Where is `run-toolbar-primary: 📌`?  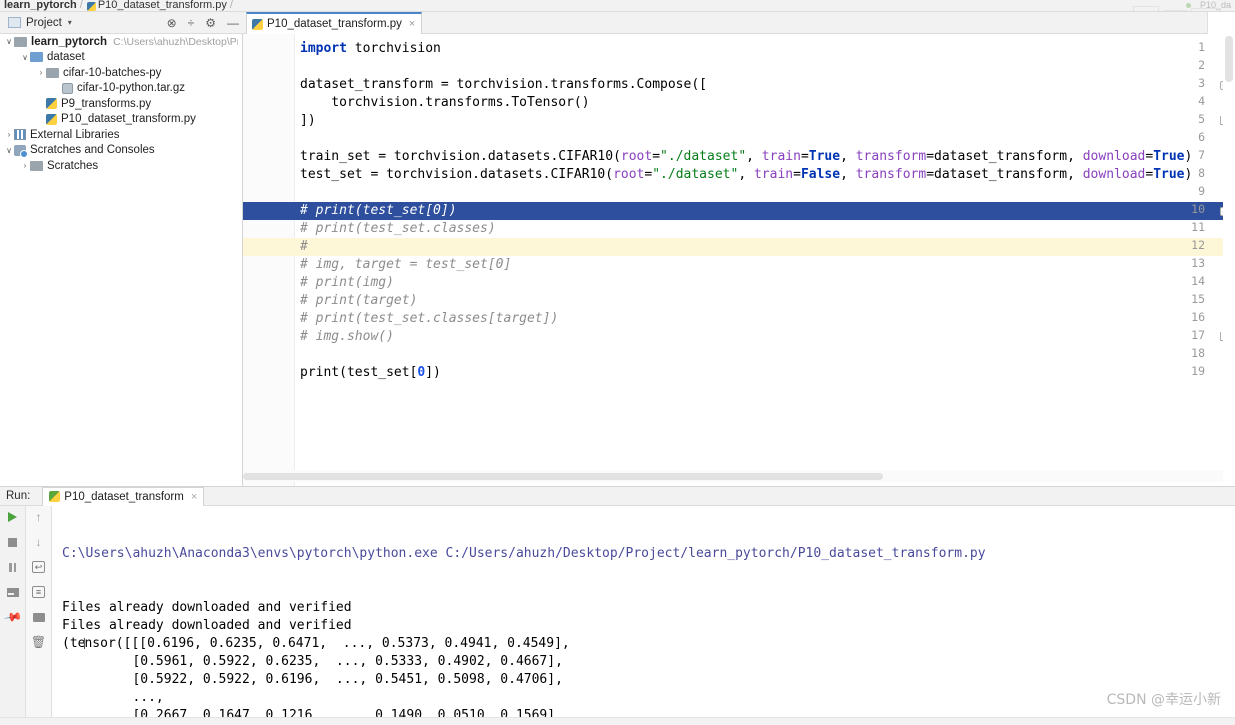 run-toolbar-primary: 📌 is located at coordinates (13, 615).